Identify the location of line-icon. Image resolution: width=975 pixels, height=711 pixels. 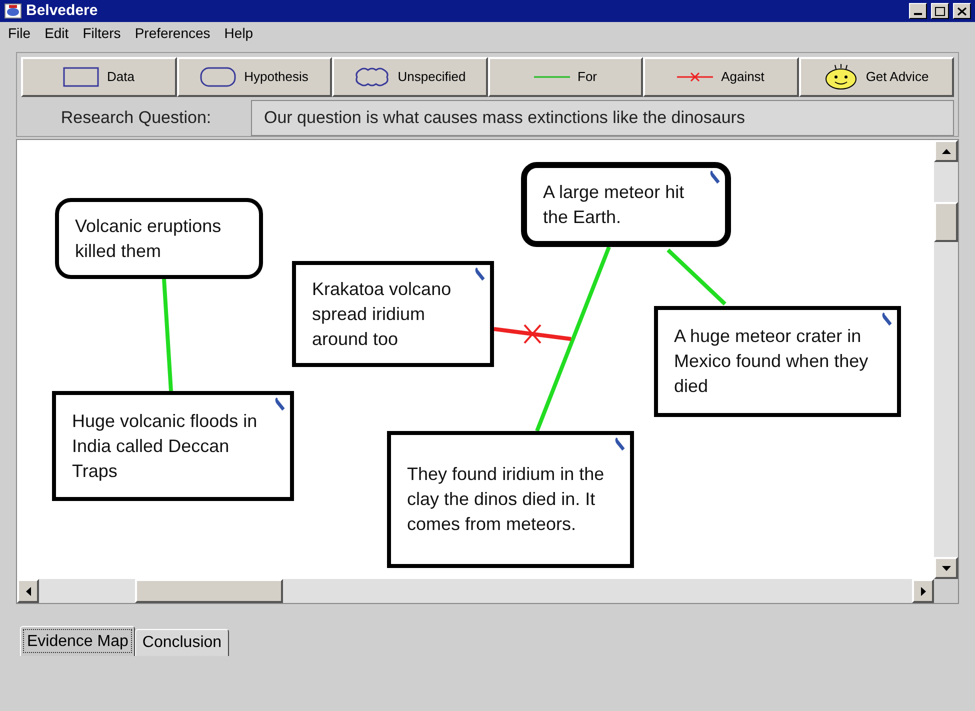
(552, 77).